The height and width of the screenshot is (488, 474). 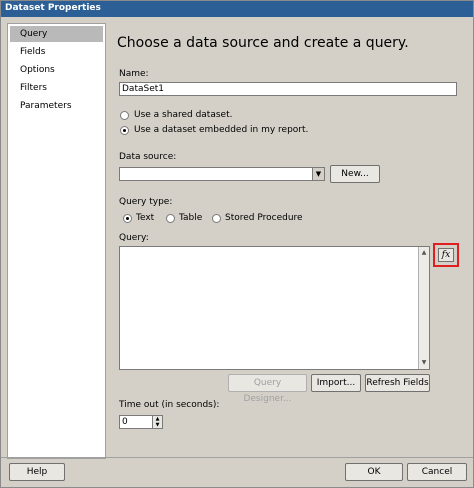 I want to click on querytype-label: Query type:, so click(x=146, y=202).